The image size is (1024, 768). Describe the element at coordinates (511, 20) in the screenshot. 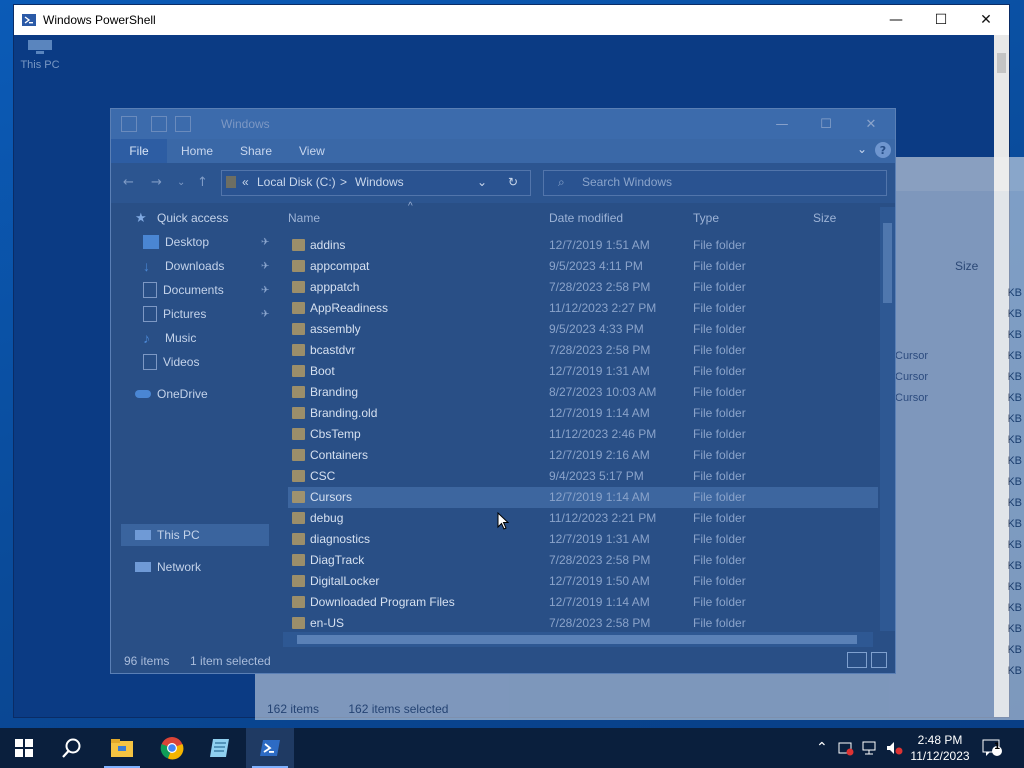

I see `powershell-titlebar: Windows PowerShell — ☐ ✕` at that location.